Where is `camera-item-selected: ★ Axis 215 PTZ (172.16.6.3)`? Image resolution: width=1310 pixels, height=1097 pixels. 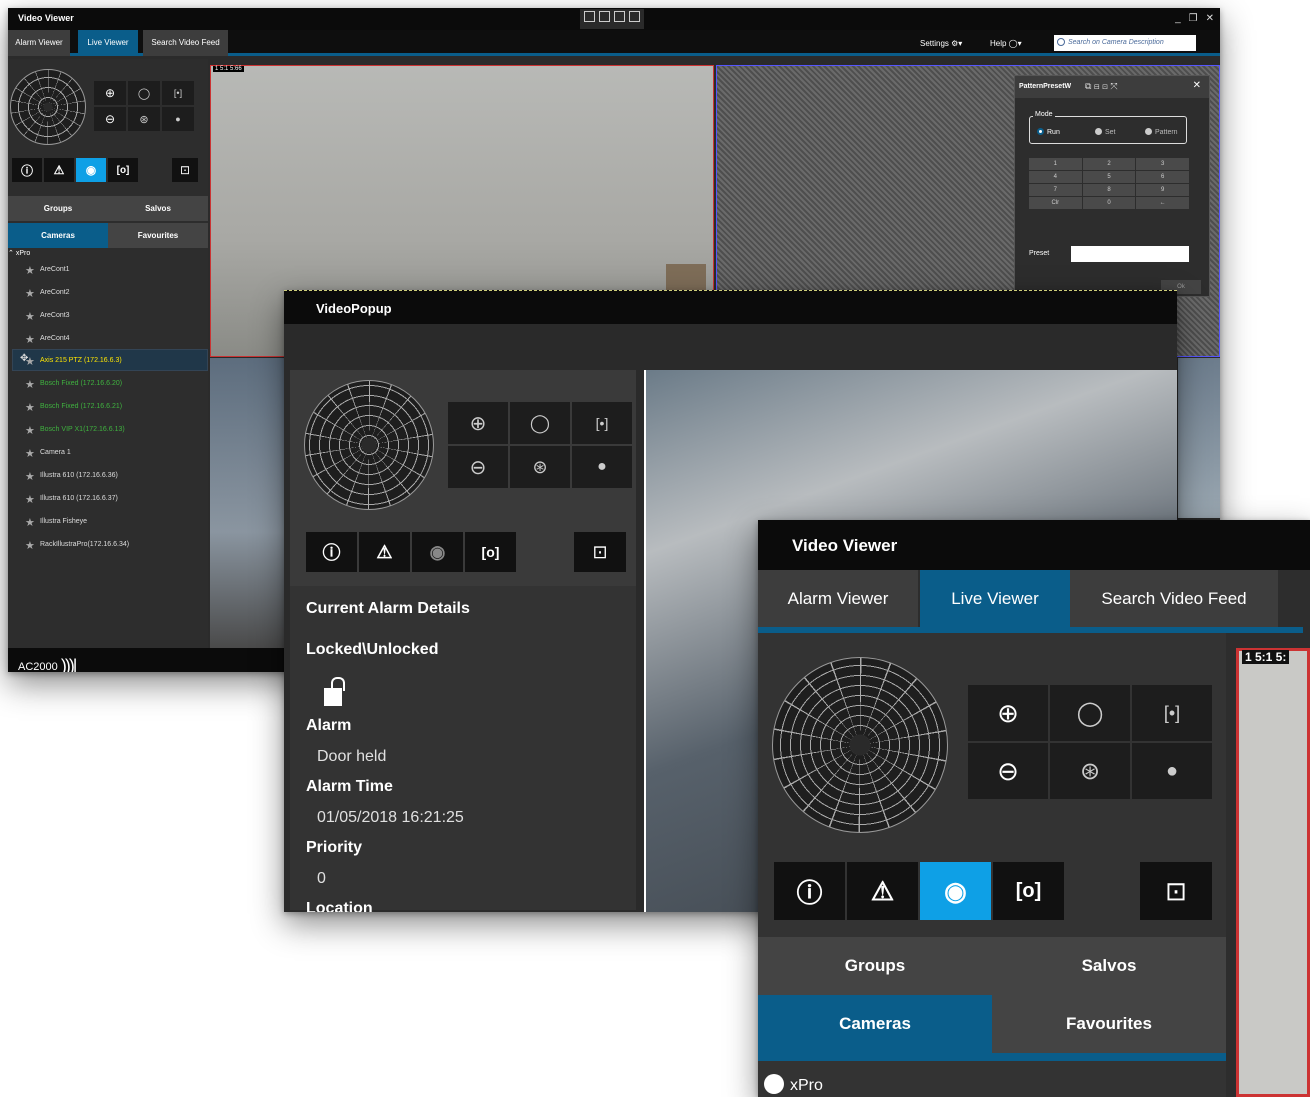
camera-item-selected: ★ Axis 215 PTZ (172.16.6.3) is located at coordinates (73, 362).